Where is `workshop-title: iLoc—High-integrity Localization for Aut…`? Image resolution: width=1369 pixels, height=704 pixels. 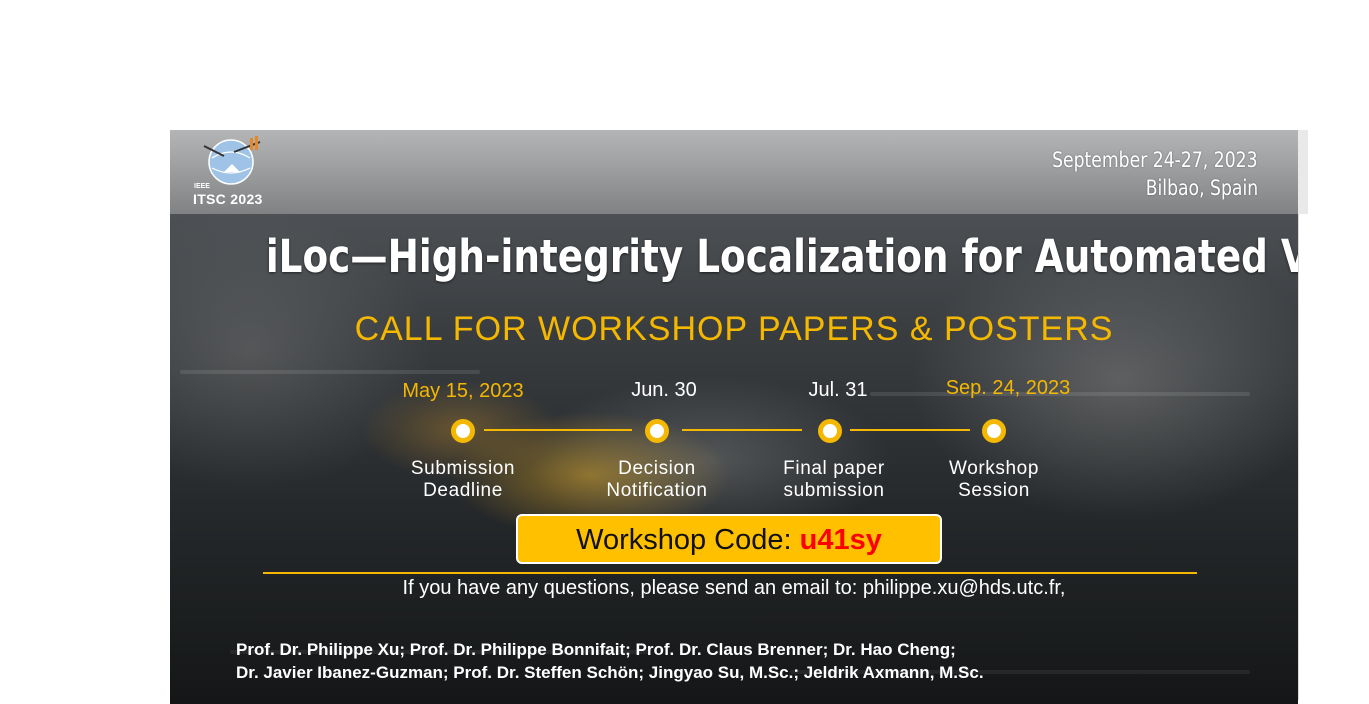
workshop-title: iLoc—High-integrity Localization for Aut… is located at coordinates (781, 256).